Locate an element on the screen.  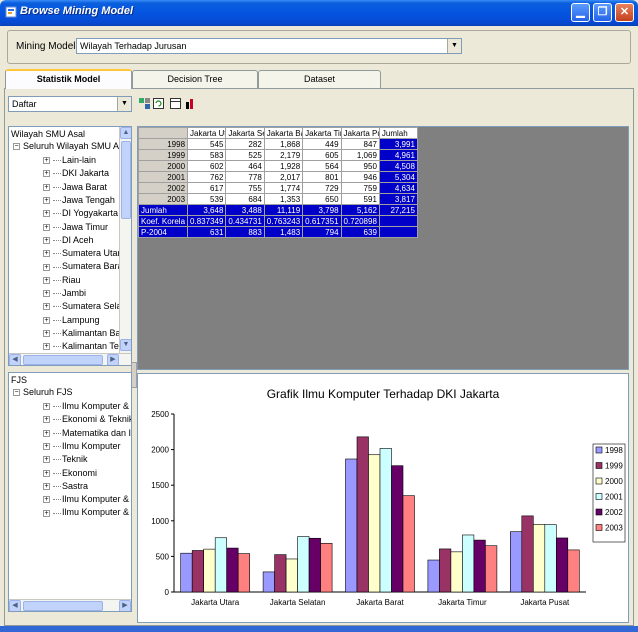
grid-cell: 583 is located at coordinates (207, 155).